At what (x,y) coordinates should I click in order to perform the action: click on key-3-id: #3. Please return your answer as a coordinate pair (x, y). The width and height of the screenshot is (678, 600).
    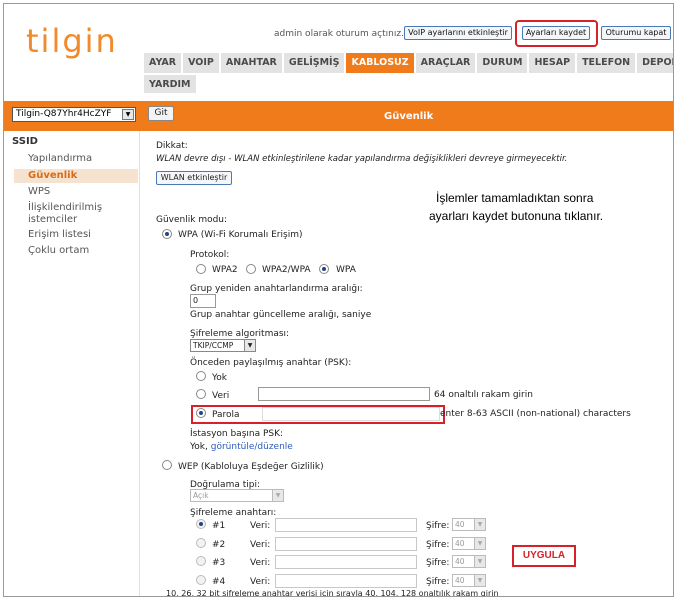
    Looking at the image, I should click on (219, 563).